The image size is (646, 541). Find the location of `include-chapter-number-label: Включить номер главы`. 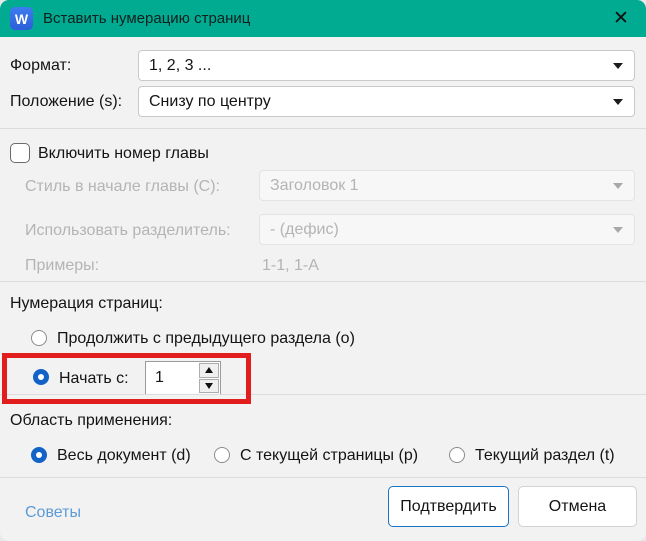

include-chapter-number-label: Включить номер главы is located at coordinates (123, 153).